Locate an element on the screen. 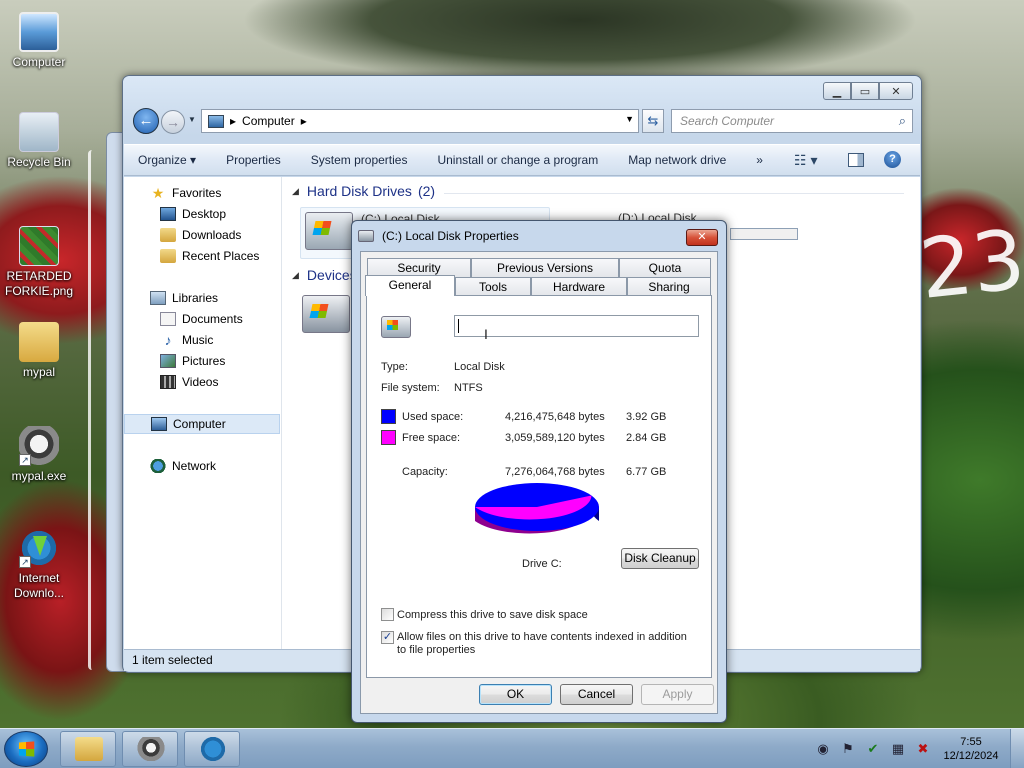 This screenshot has height=768, width=1024. desktop-icon-mypal-exe: ↗ mypal.exe is located at coordinates (39, 455).